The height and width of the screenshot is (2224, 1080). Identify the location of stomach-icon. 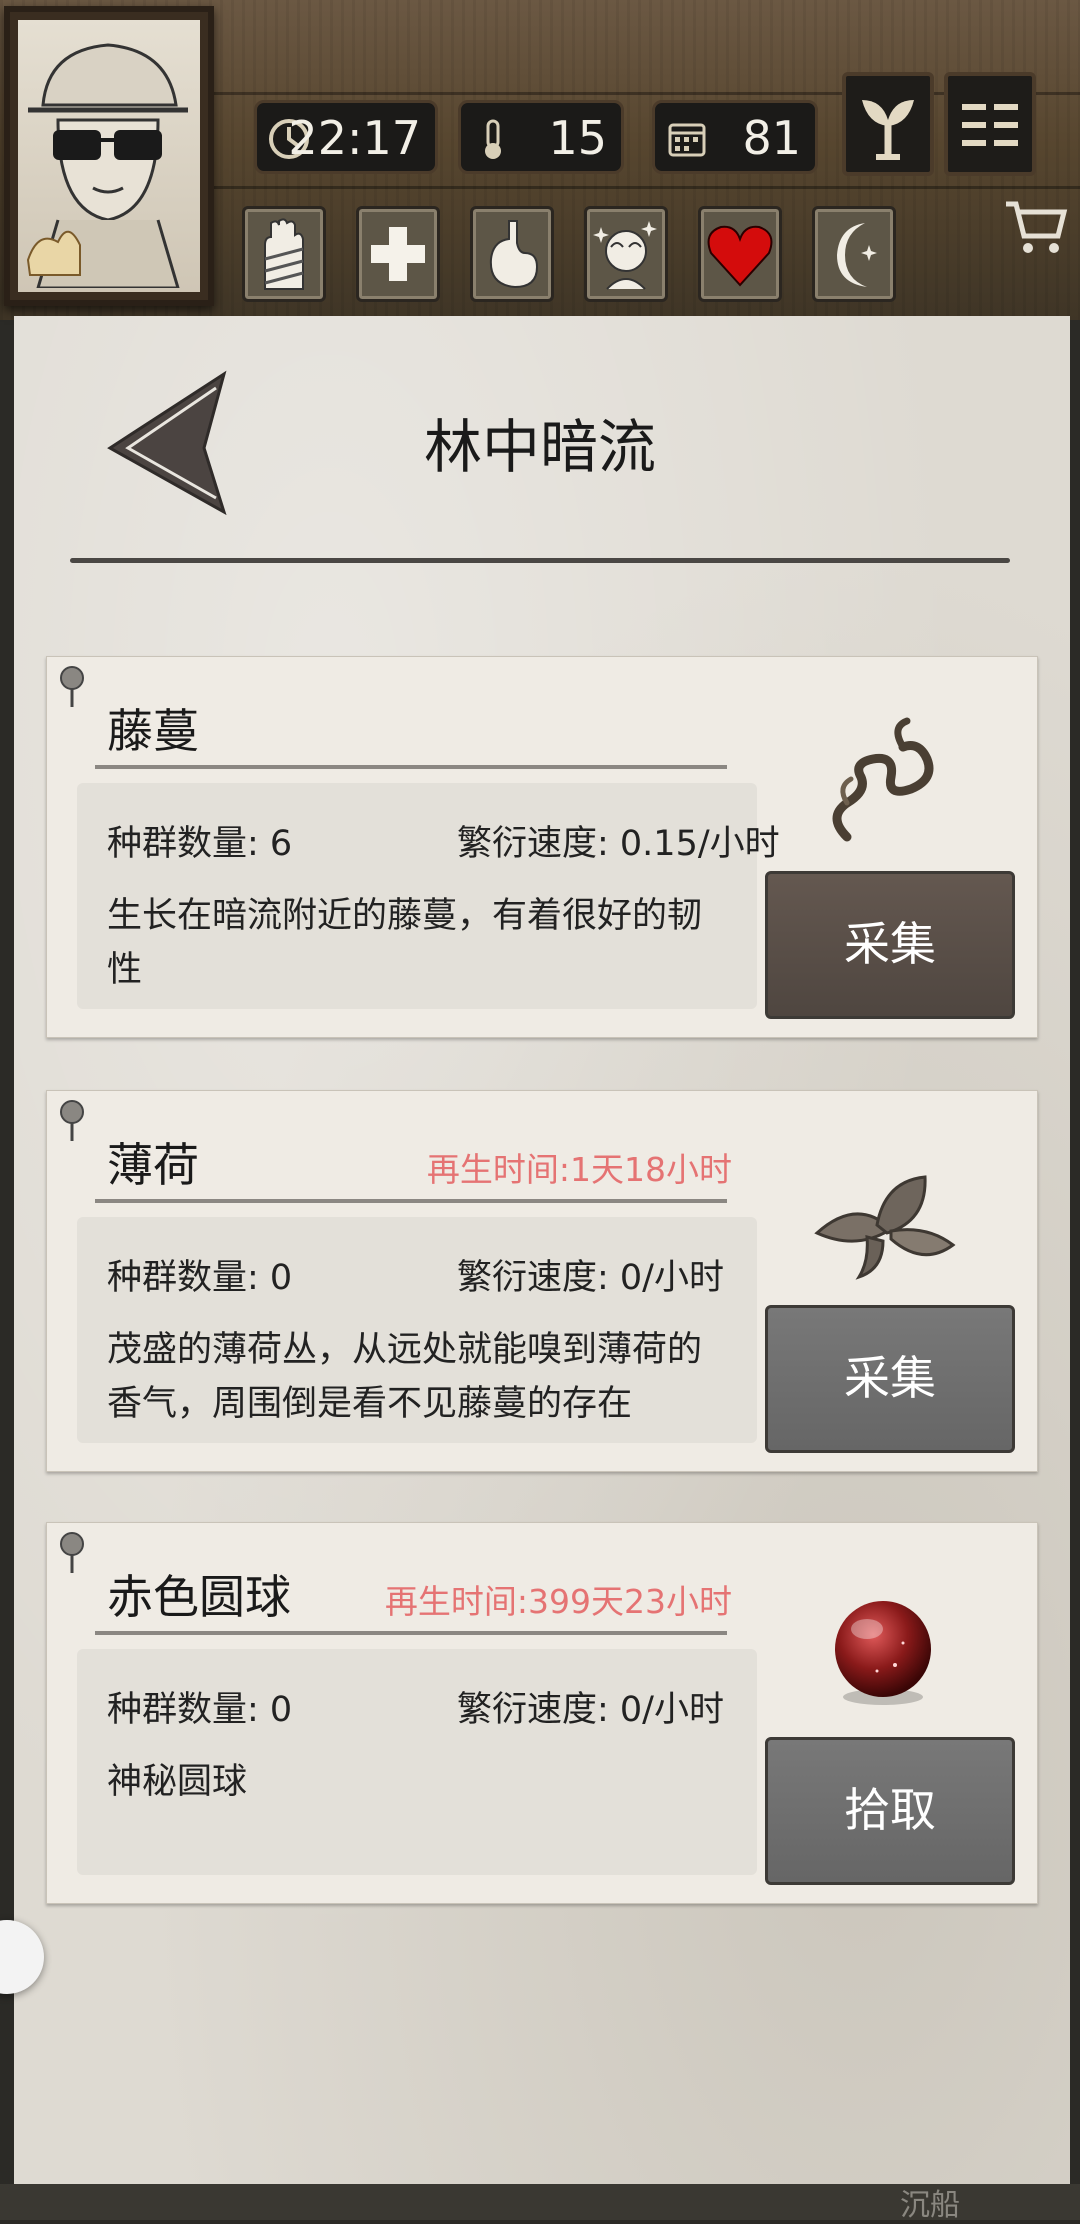
(514, 254).